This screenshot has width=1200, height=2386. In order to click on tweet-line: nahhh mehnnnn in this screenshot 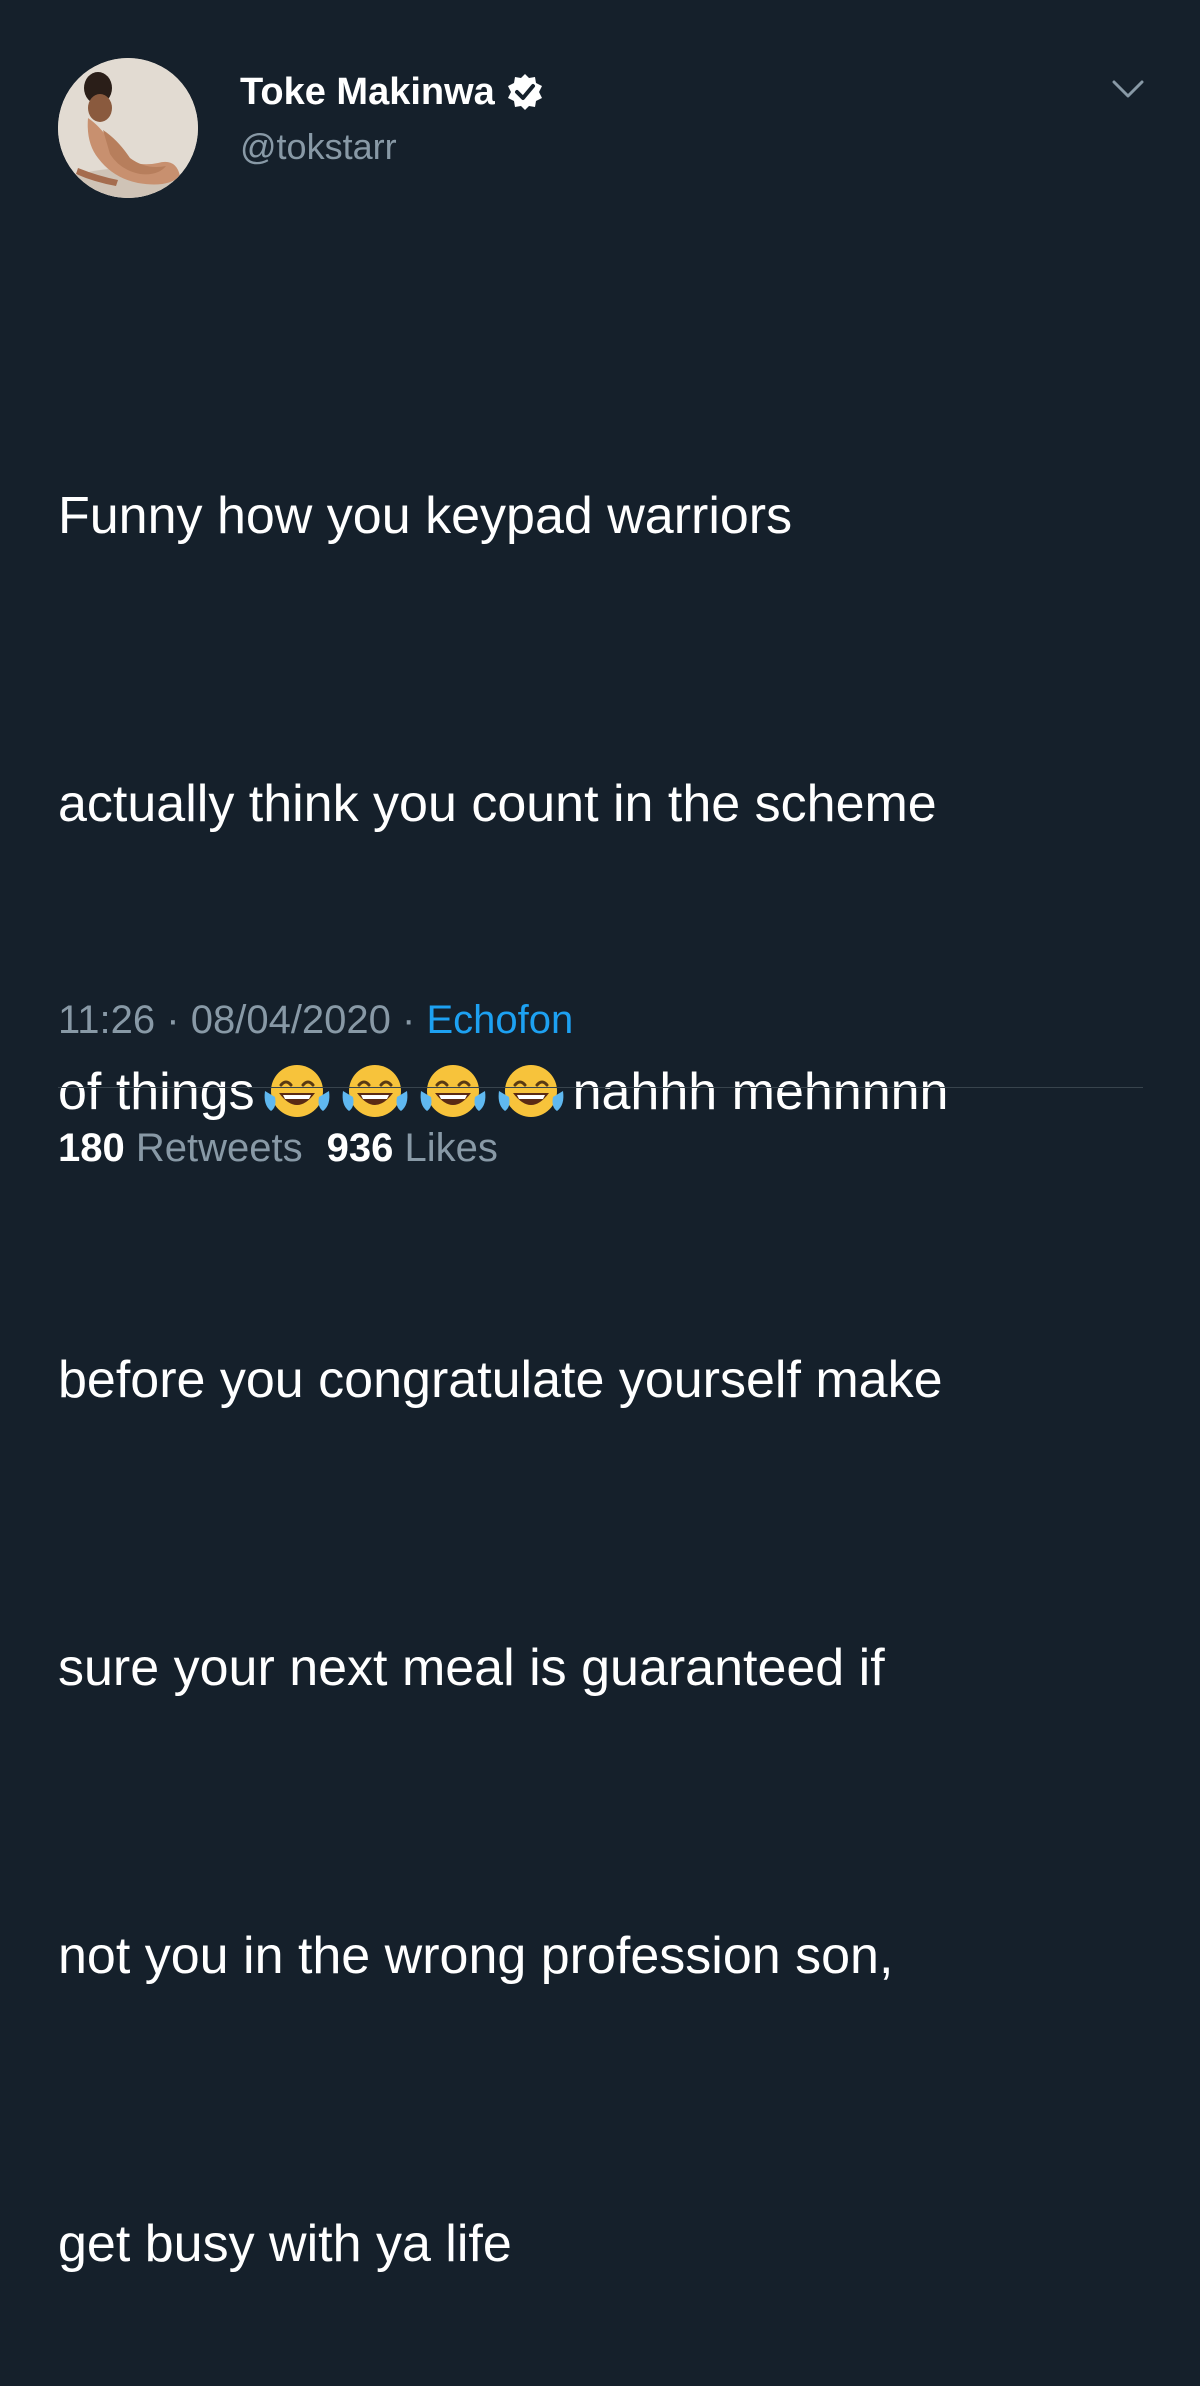, I will do `click(760, 1092)`.